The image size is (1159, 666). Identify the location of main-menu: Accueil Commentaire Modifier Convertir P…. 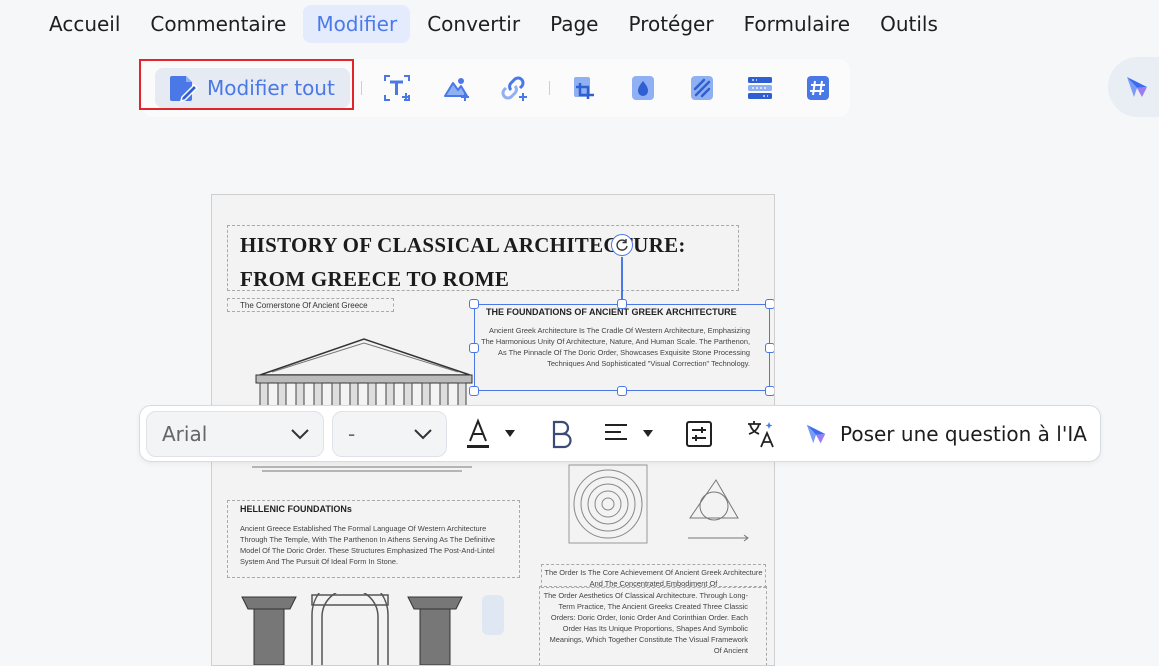
(495, 24).